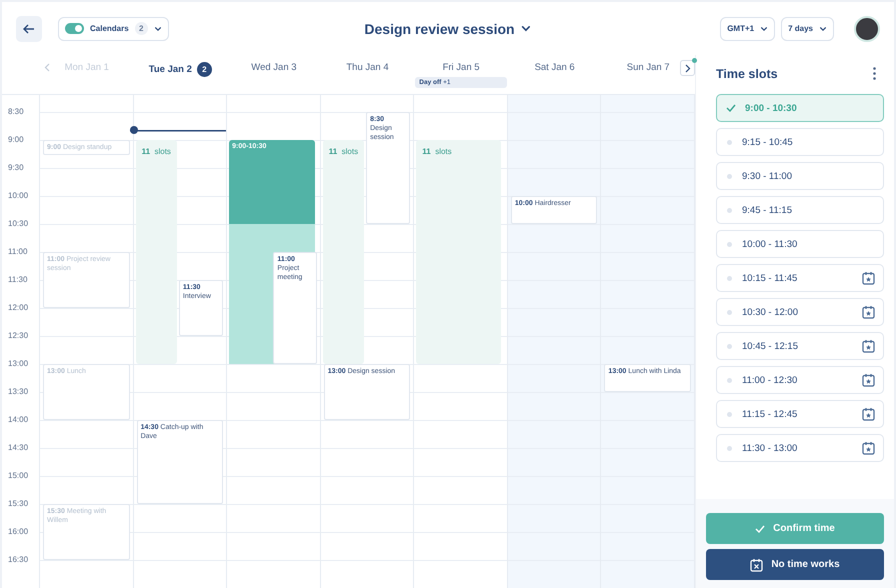 This screenshot has height=588, width=896. What do you see at coordinates (74, 28) in the screenshot?
I see `toggle-switch` at bounding box center [74, 28].